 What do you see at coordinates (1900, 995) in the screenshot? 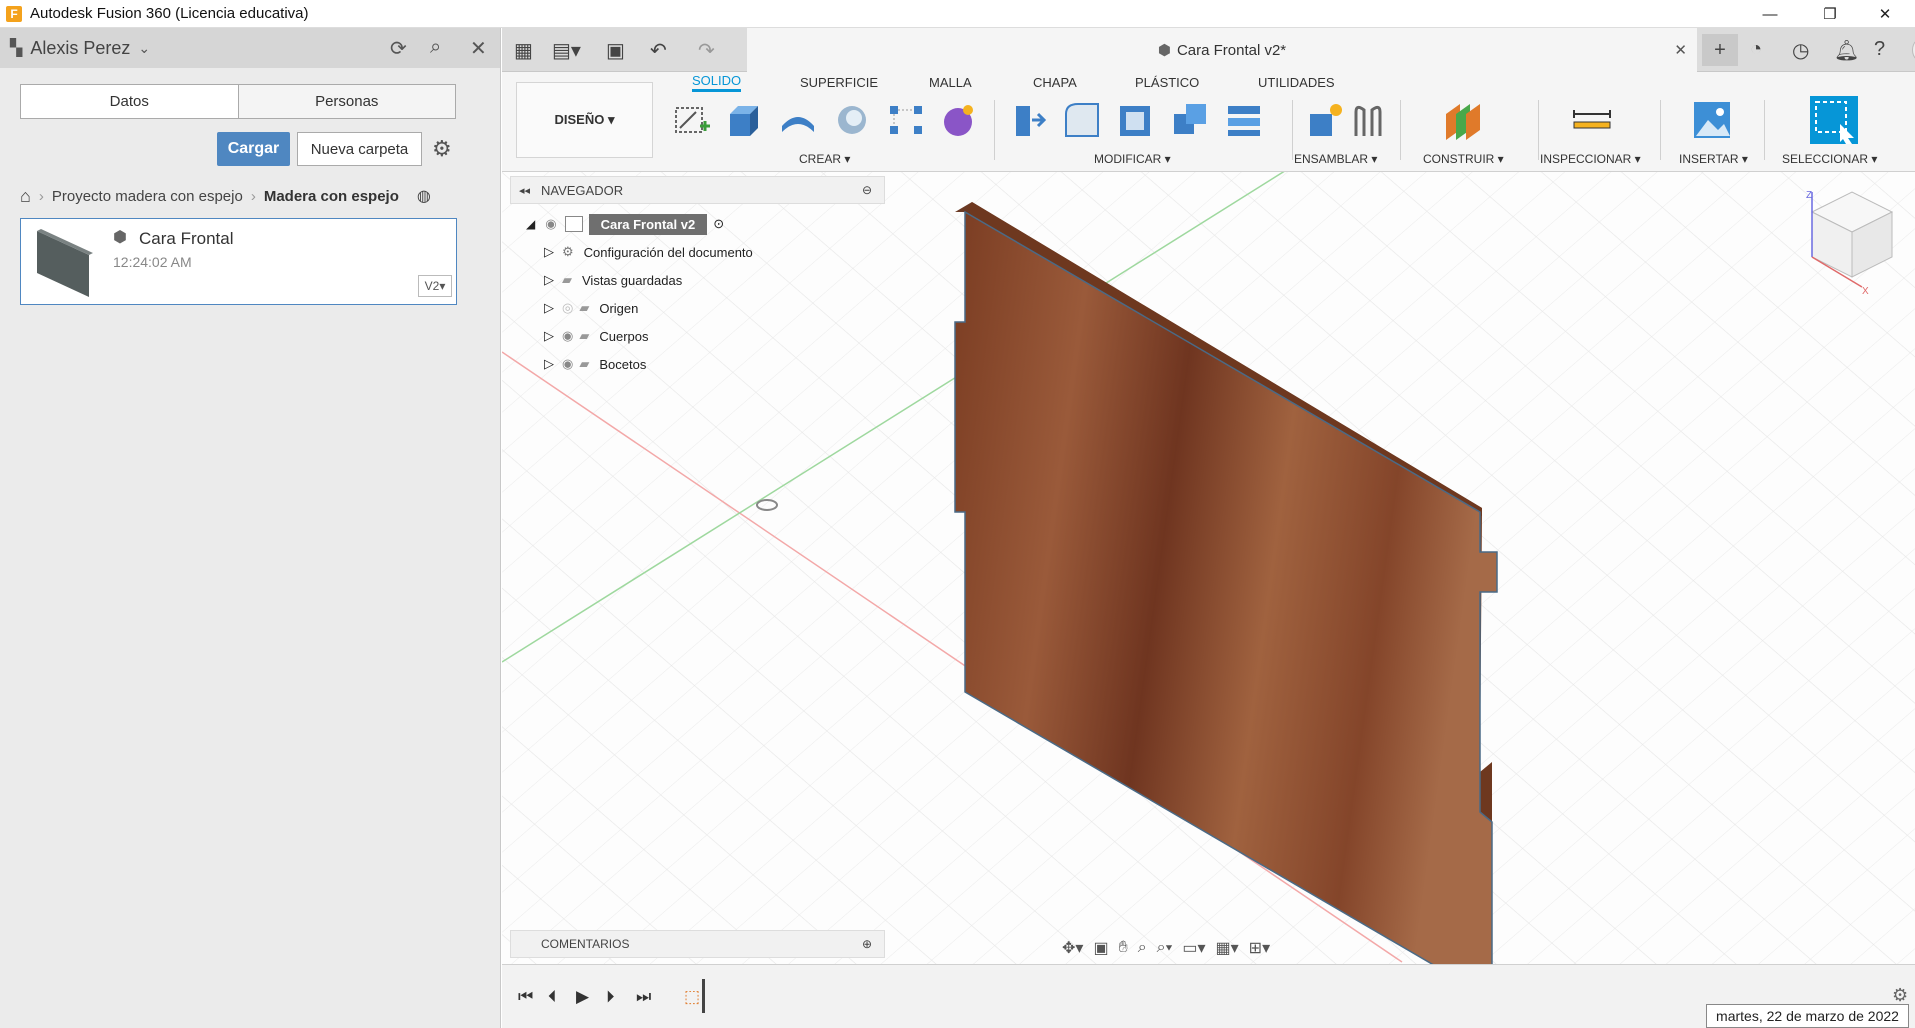
I see `timeline-settings-gear-icon: ⚙` at bounding box center [1900, 995].